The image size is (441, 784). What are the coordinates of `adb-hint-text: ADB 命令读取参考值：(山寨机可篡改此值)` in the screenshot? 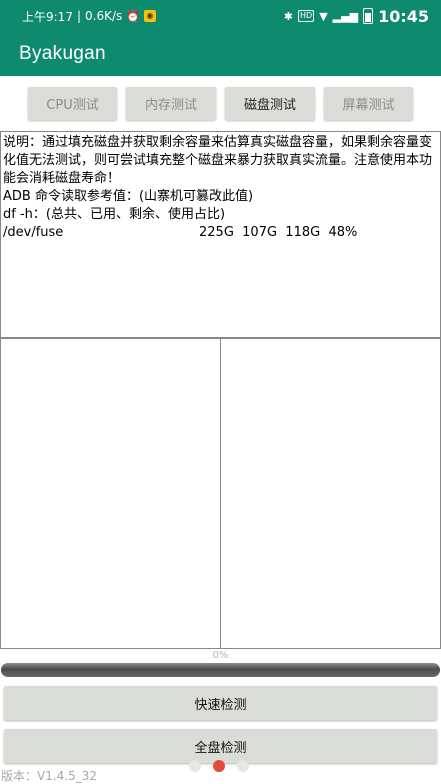 It's located at (128, 196).